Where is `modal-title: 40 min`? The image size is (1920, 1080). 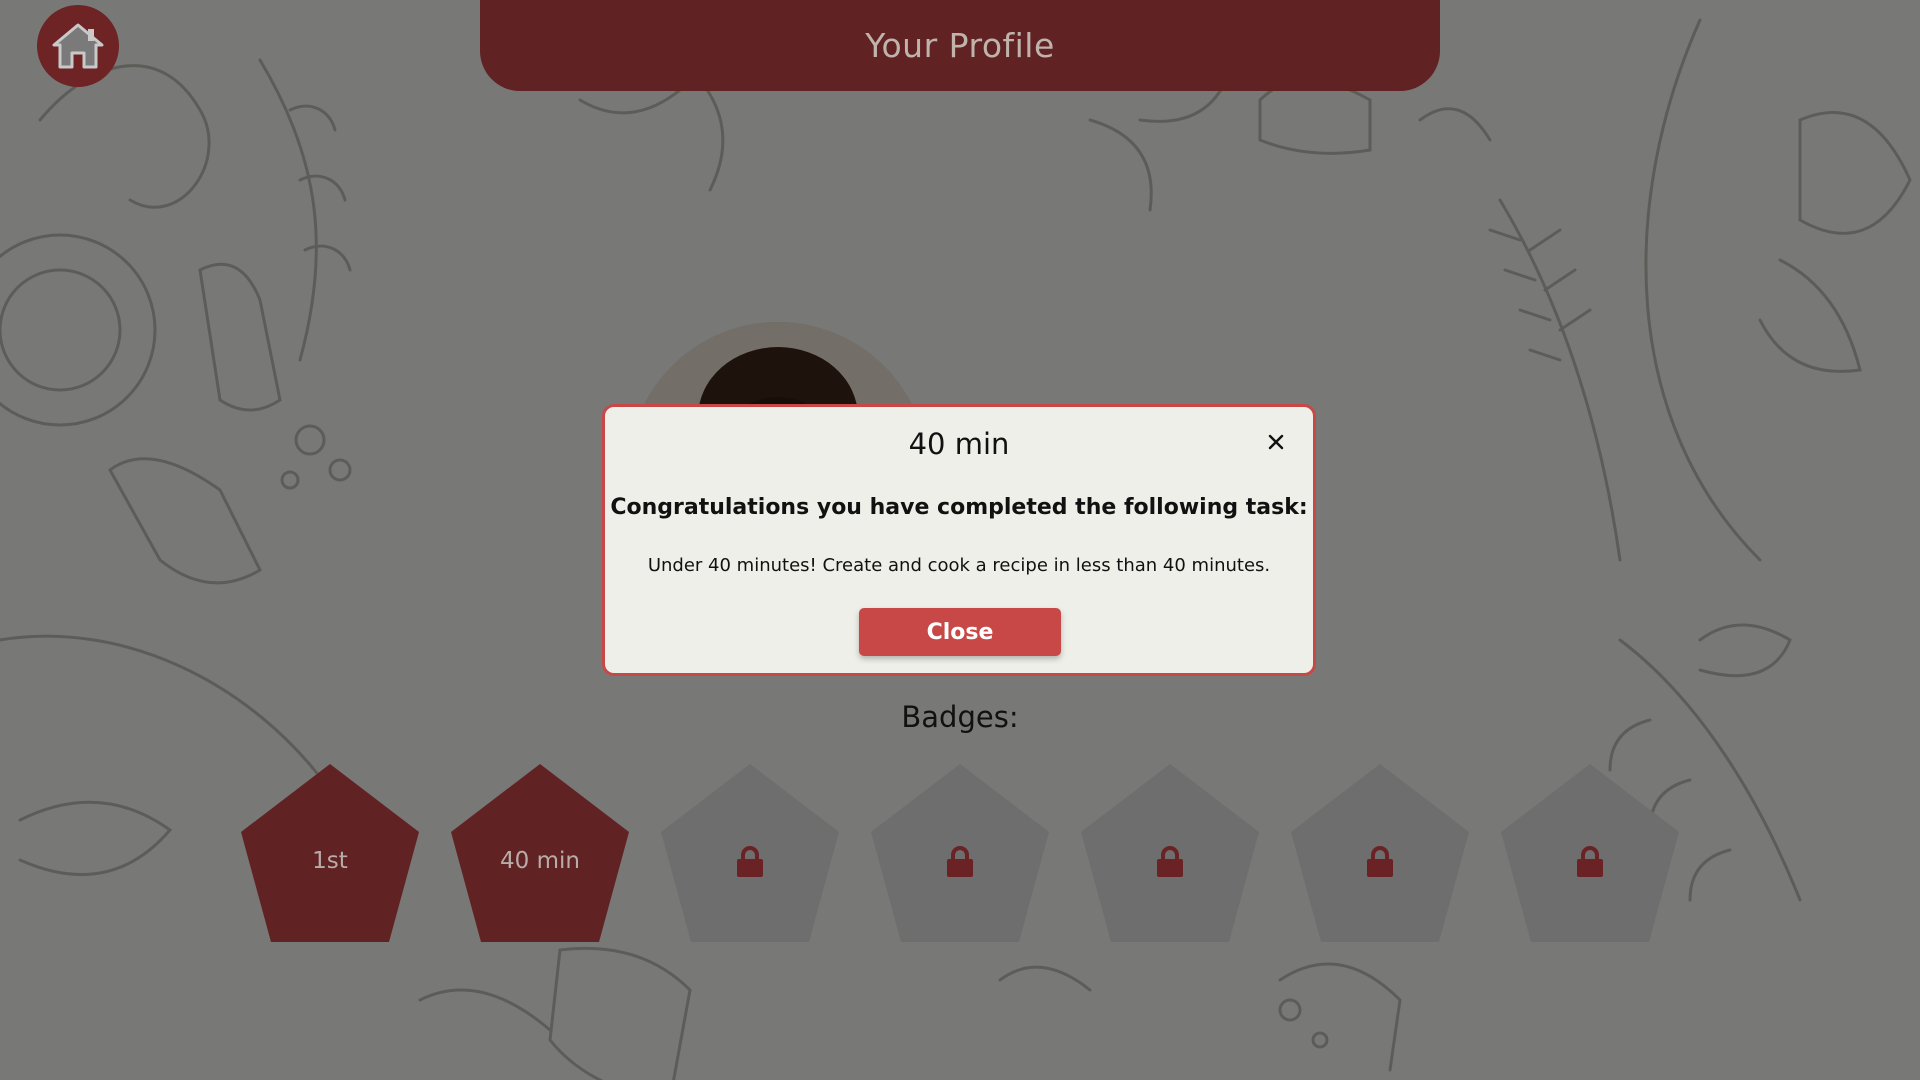
modal-title: 40 min is located at coordinates (959, 444).